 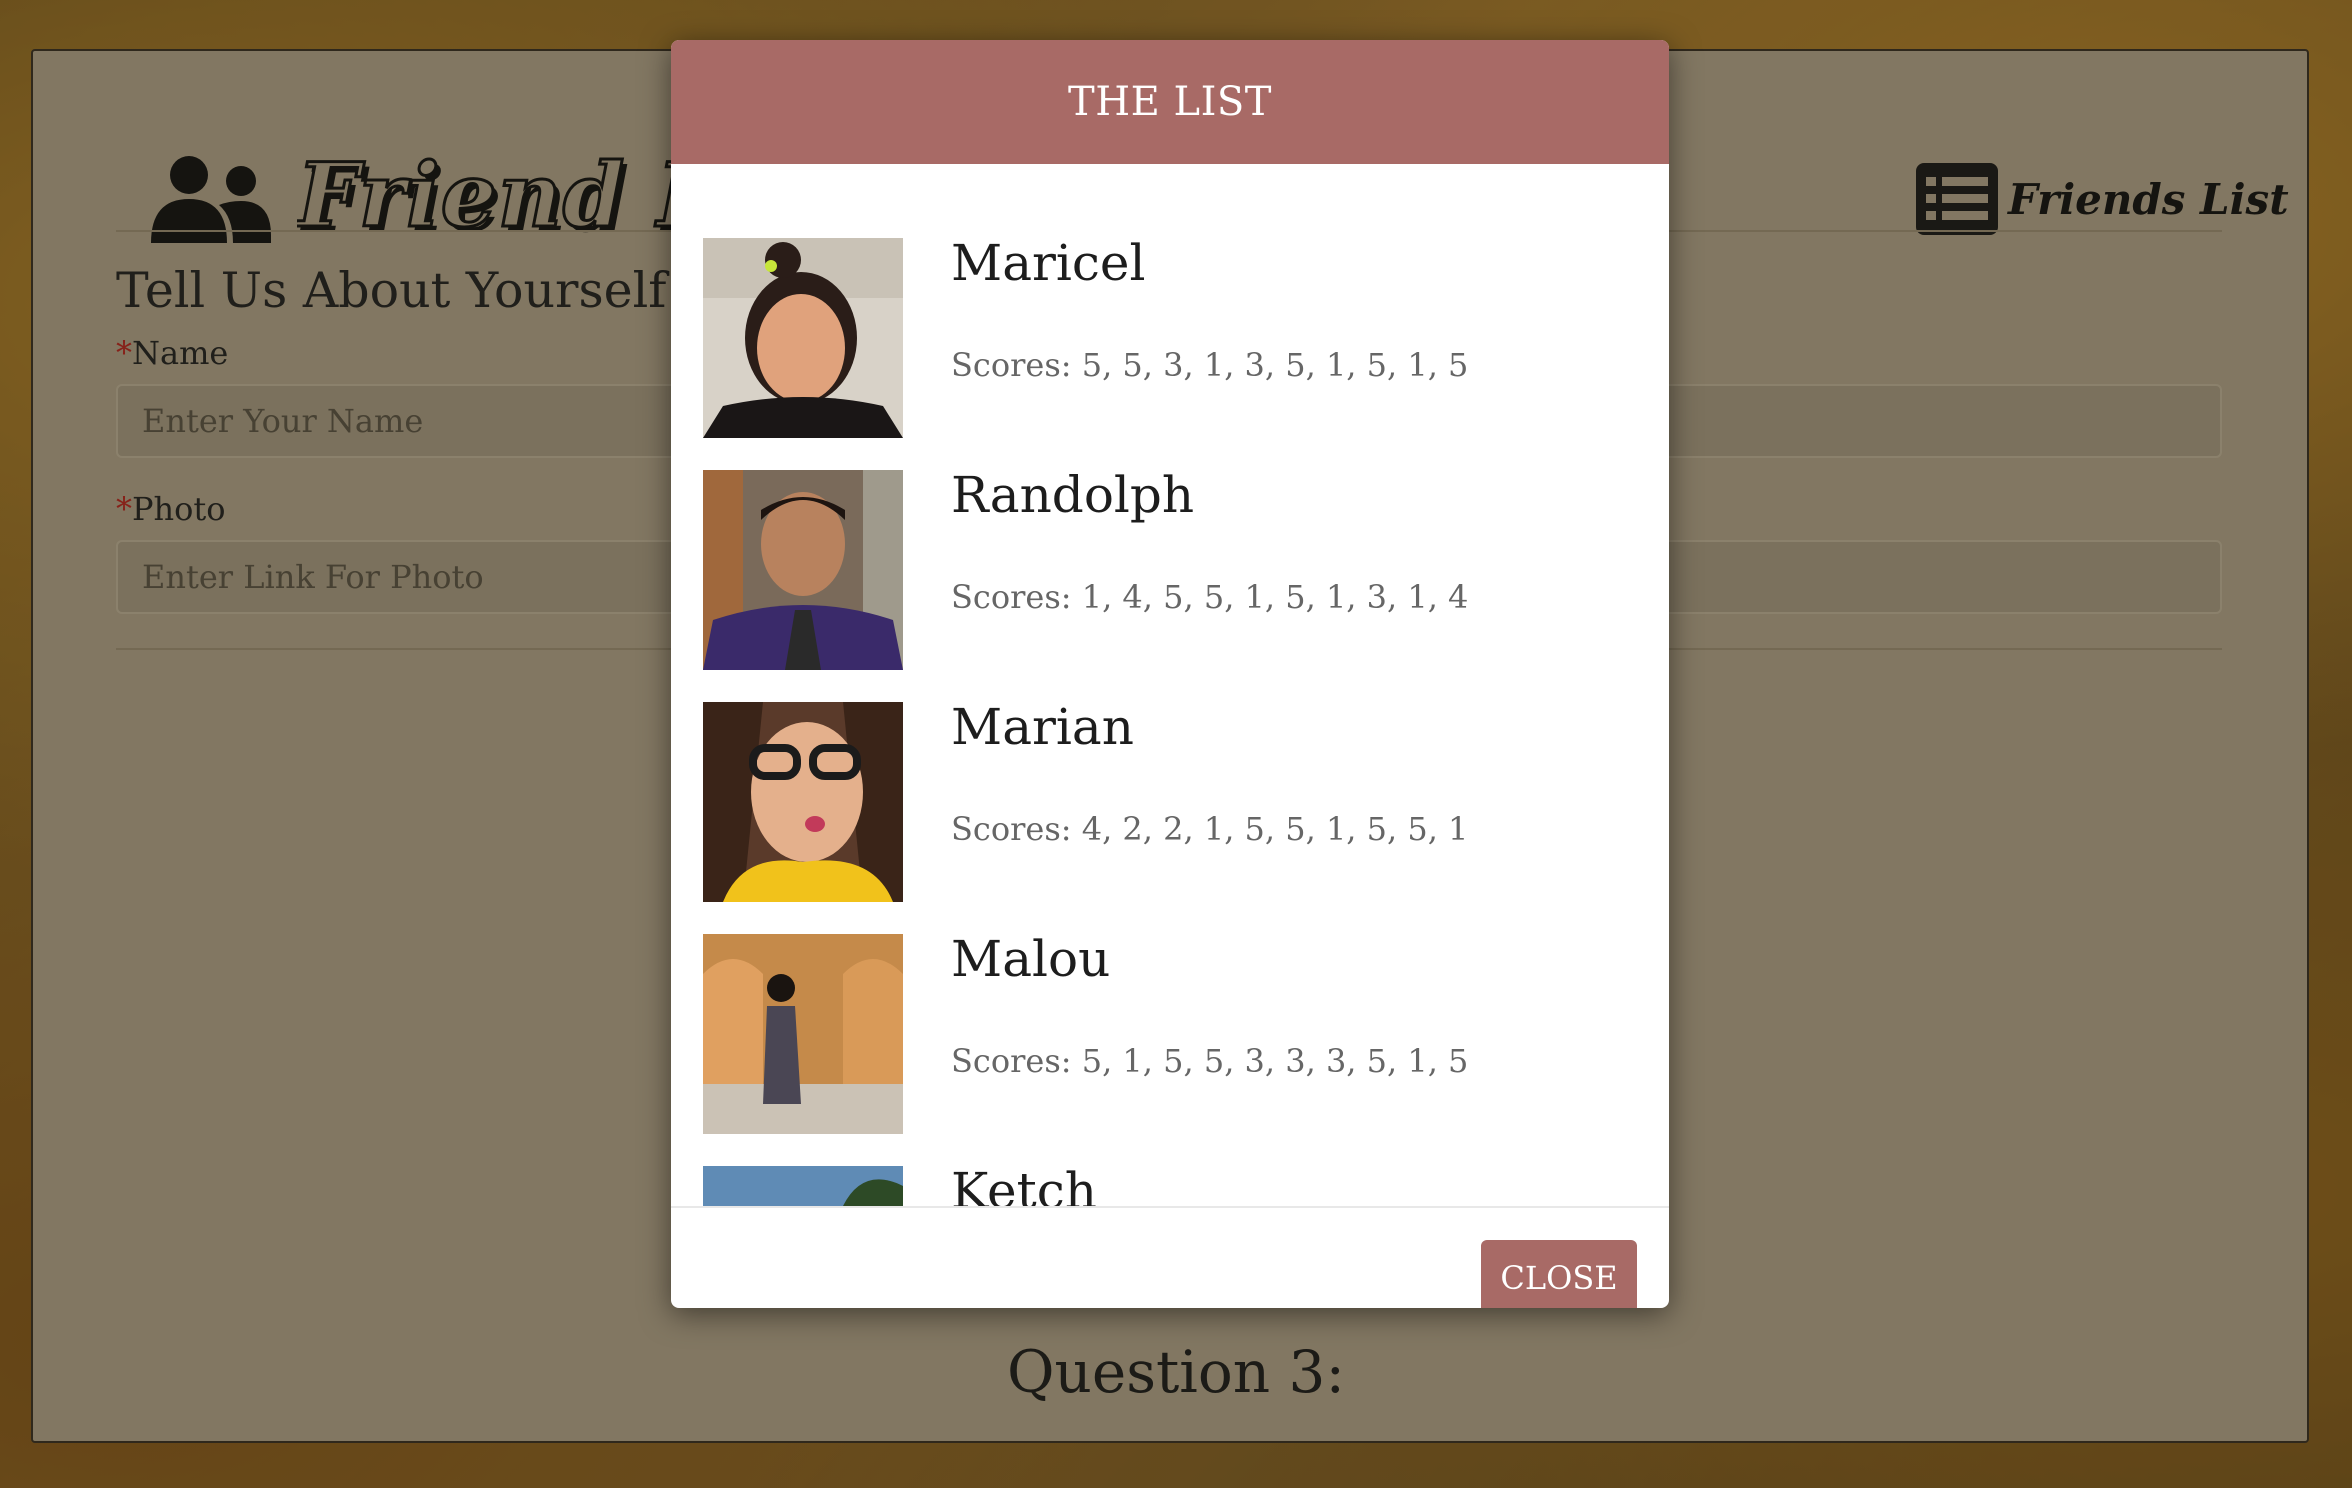 I want to click on friend-name: Maricel, so click(x=1048, y=263).